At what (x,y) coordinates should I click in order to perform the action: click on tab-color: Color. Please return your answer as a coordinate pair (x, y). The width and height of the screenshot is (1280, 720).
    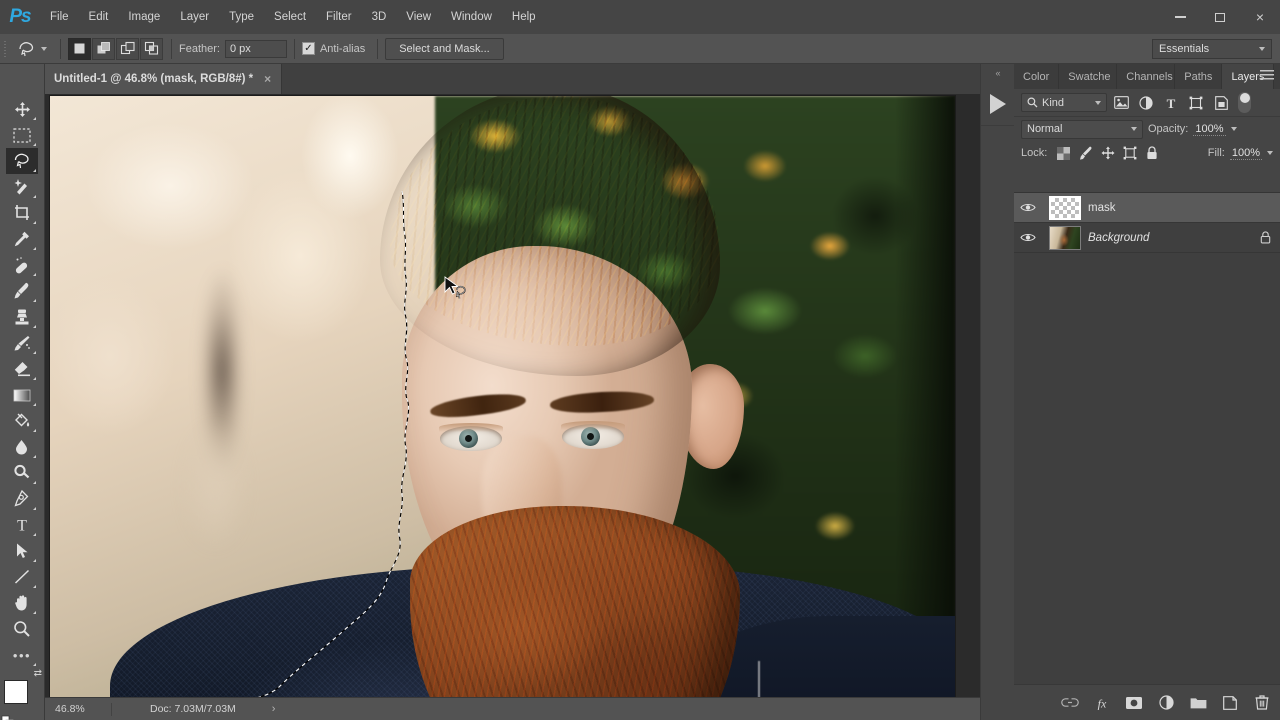
    Looking at the image, I should click on (1037, 76).